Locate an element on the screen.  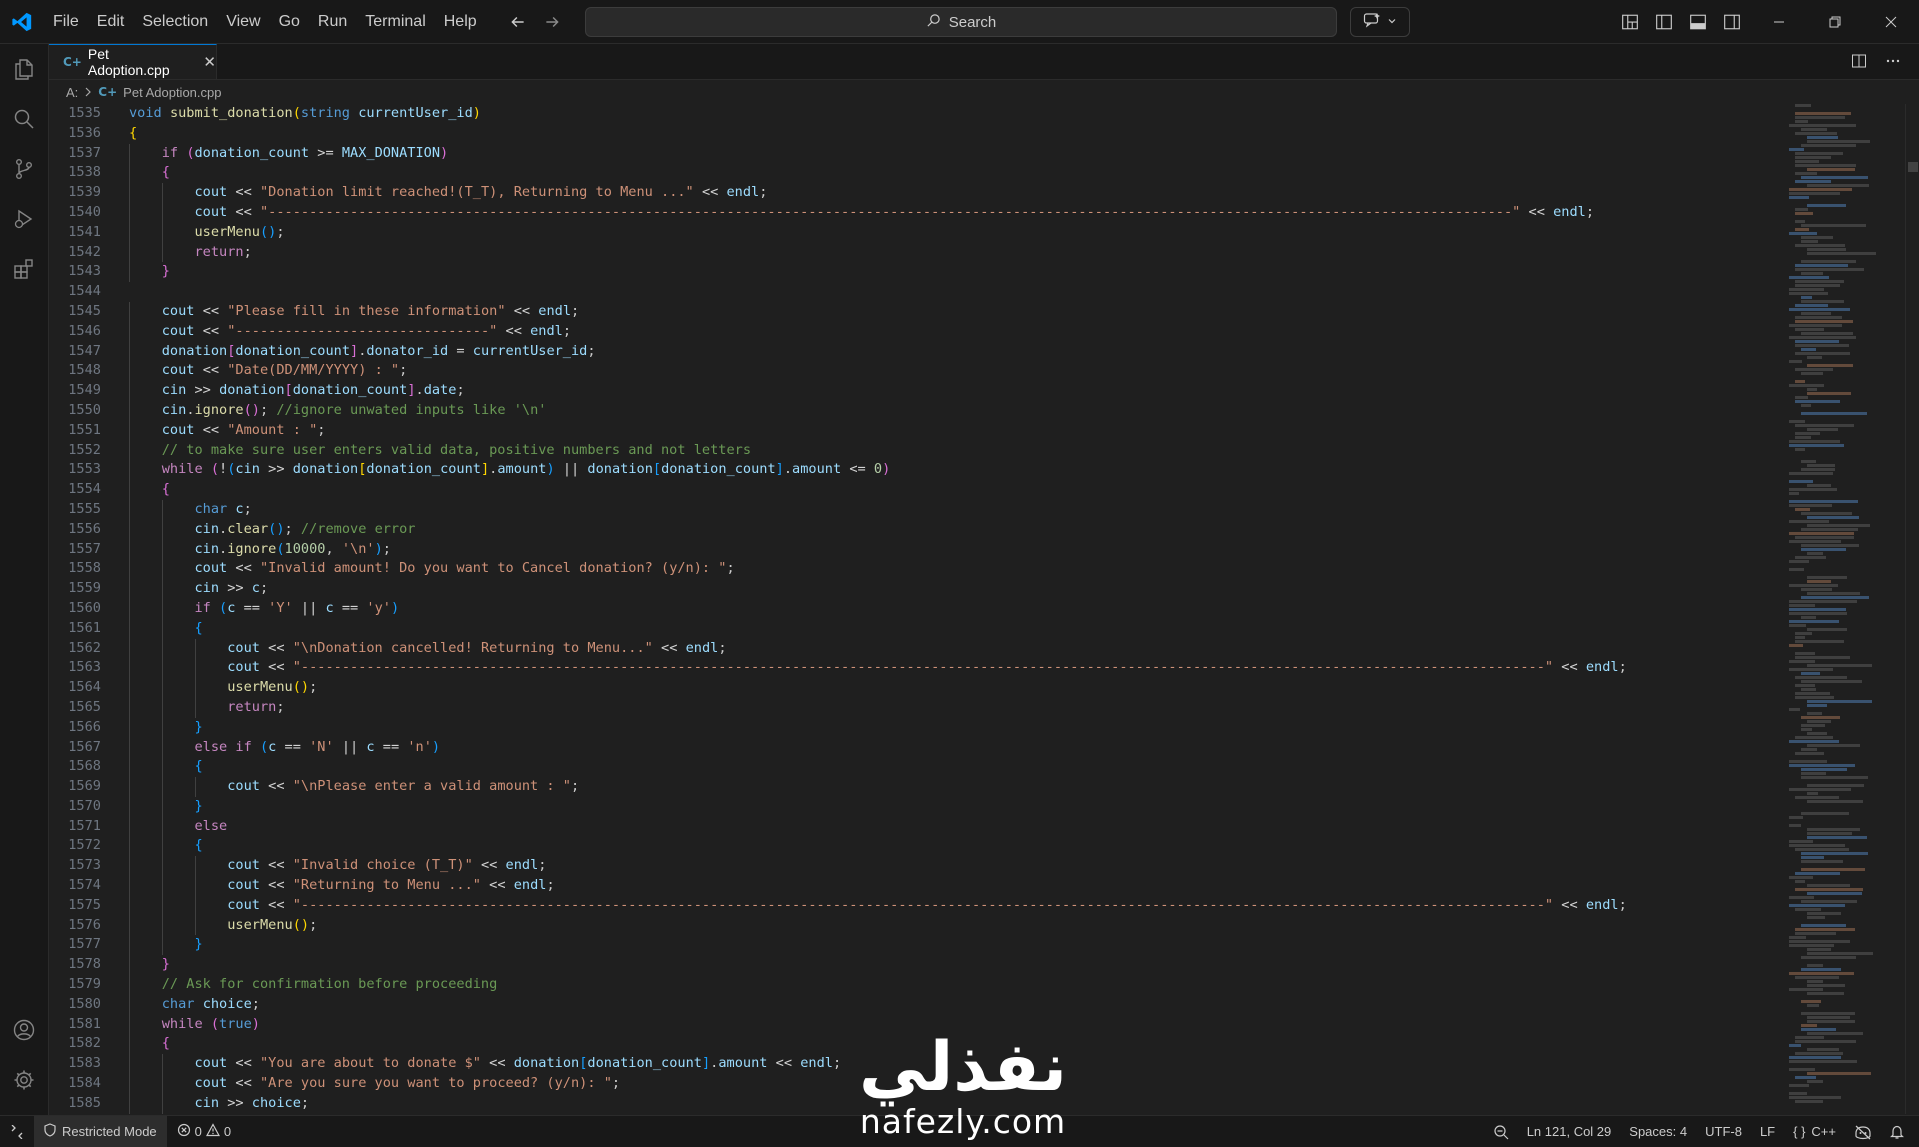
code-line: 1577 } is located at coordinates (919, 945).